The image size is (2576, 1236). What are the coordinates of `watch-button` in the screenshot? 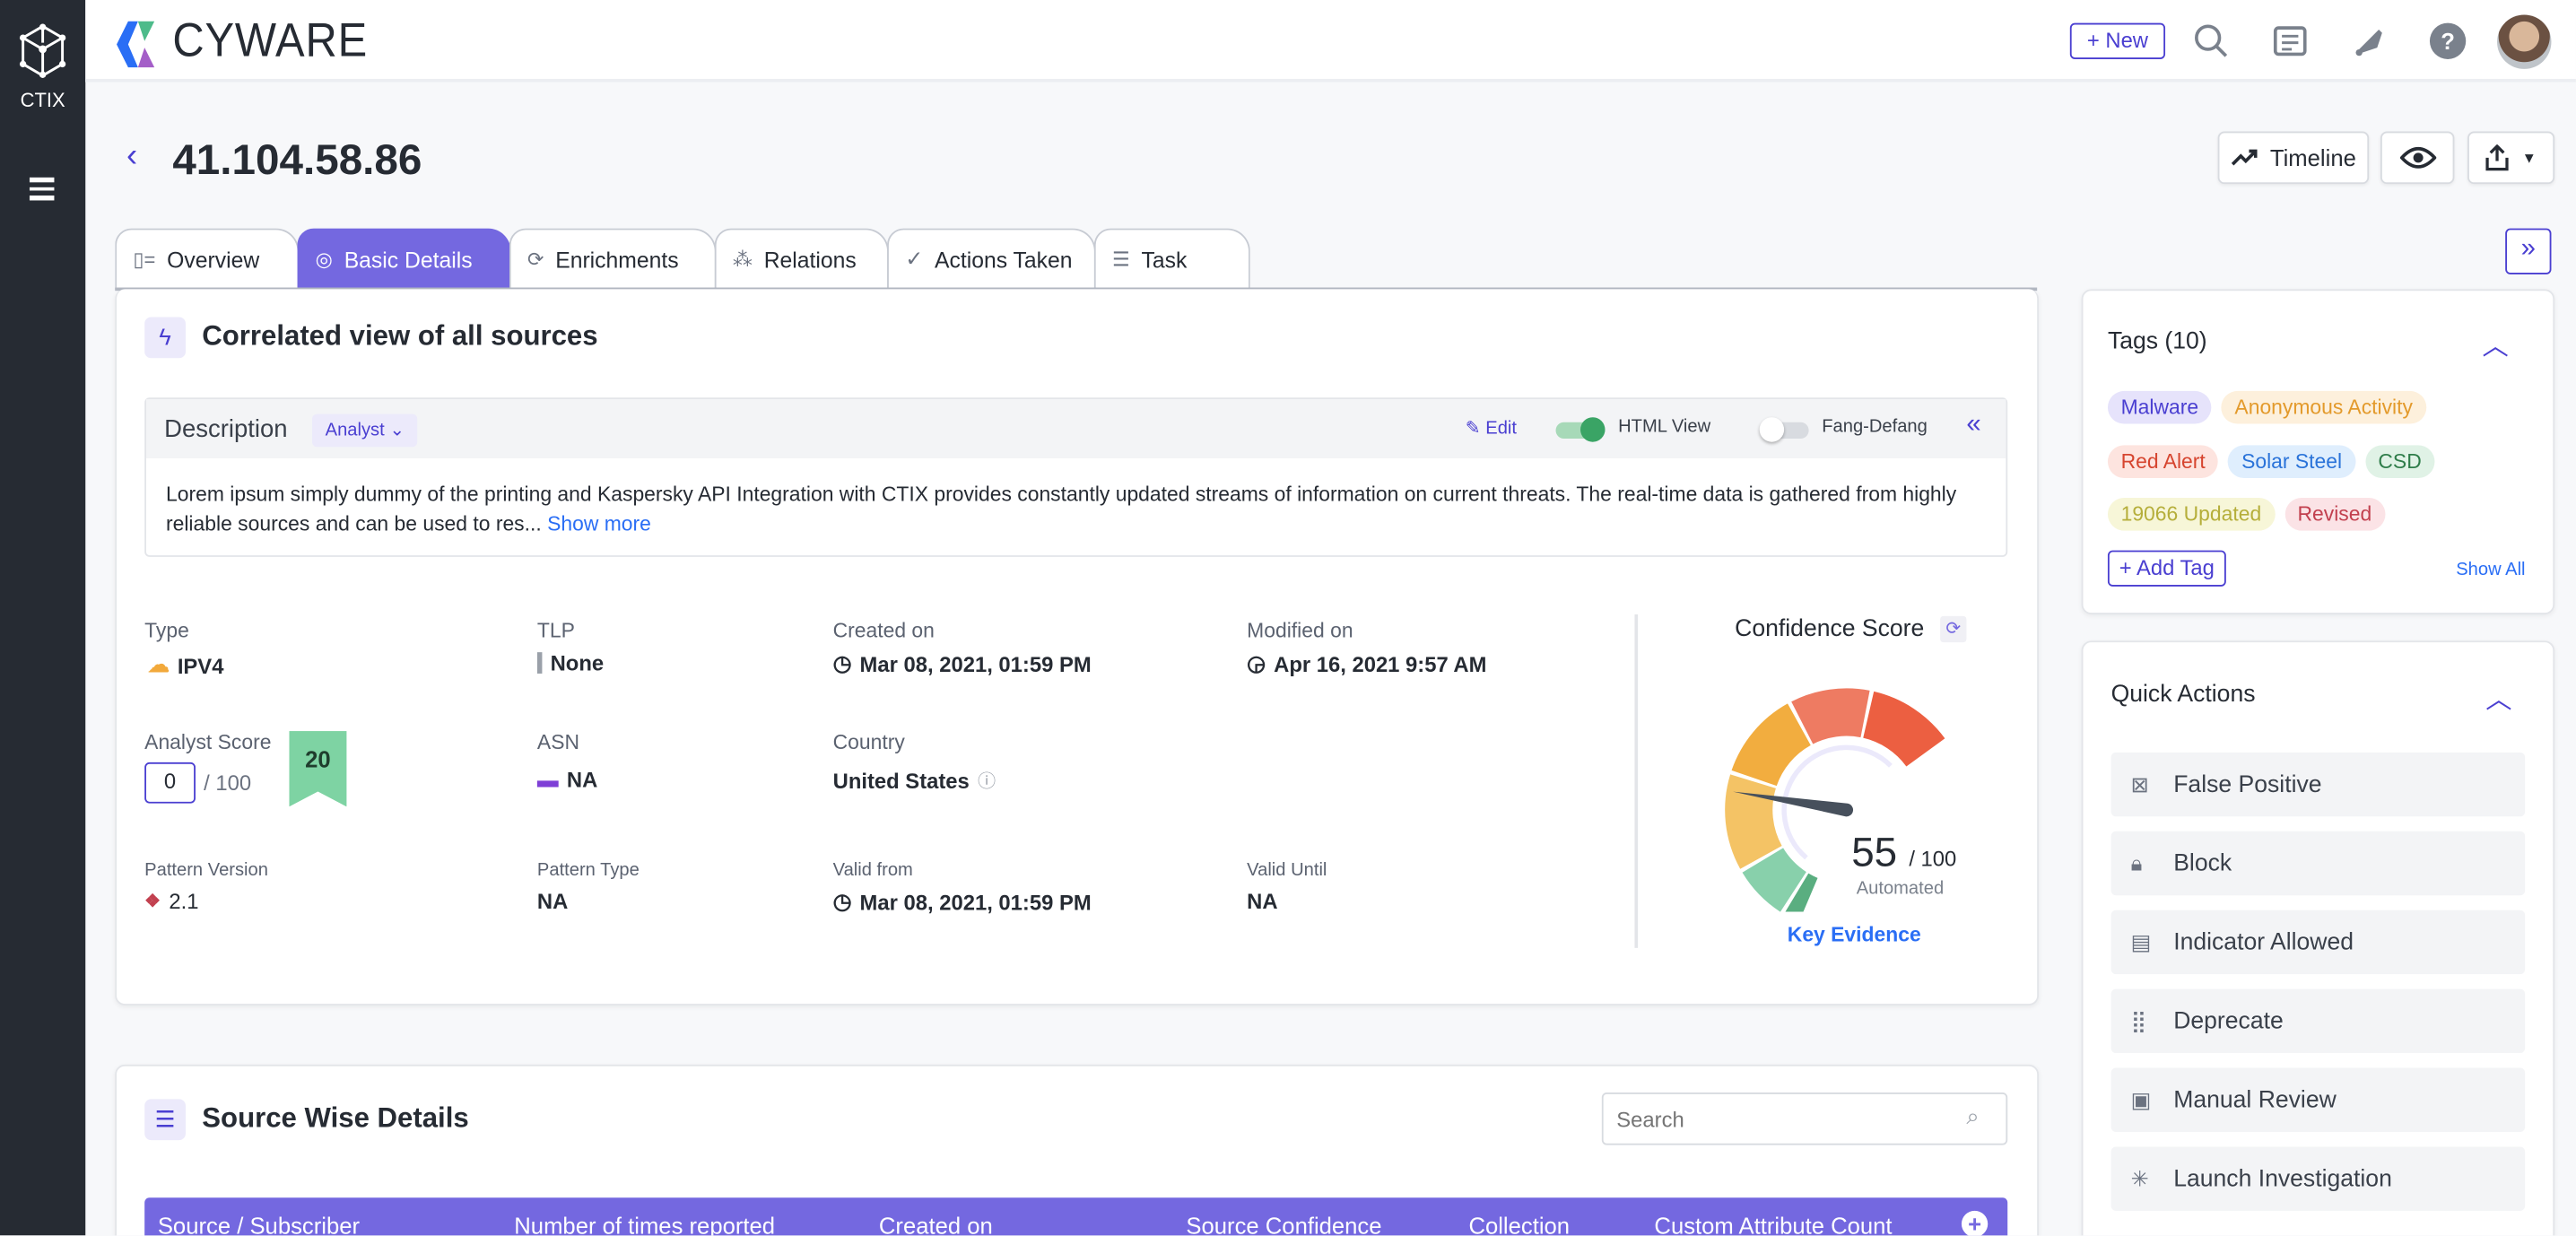 It's located at (2417, 158).